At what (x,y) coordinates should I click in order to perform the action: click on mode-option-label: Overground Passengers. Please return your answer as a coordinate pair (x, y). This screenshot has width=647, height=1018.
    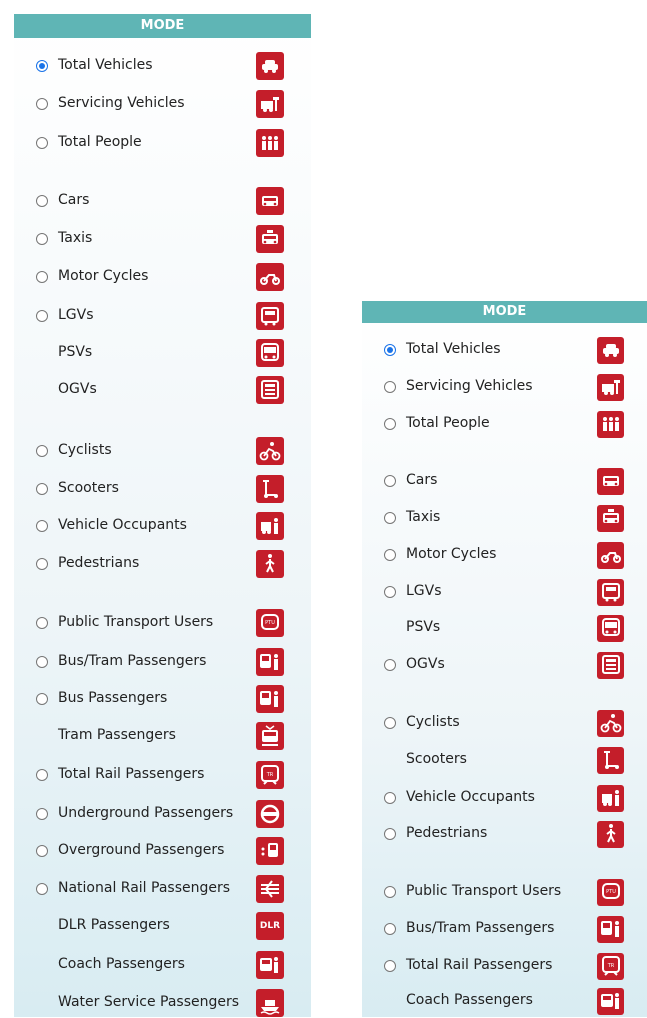
    Looking at the image, I should click on (141, 850).